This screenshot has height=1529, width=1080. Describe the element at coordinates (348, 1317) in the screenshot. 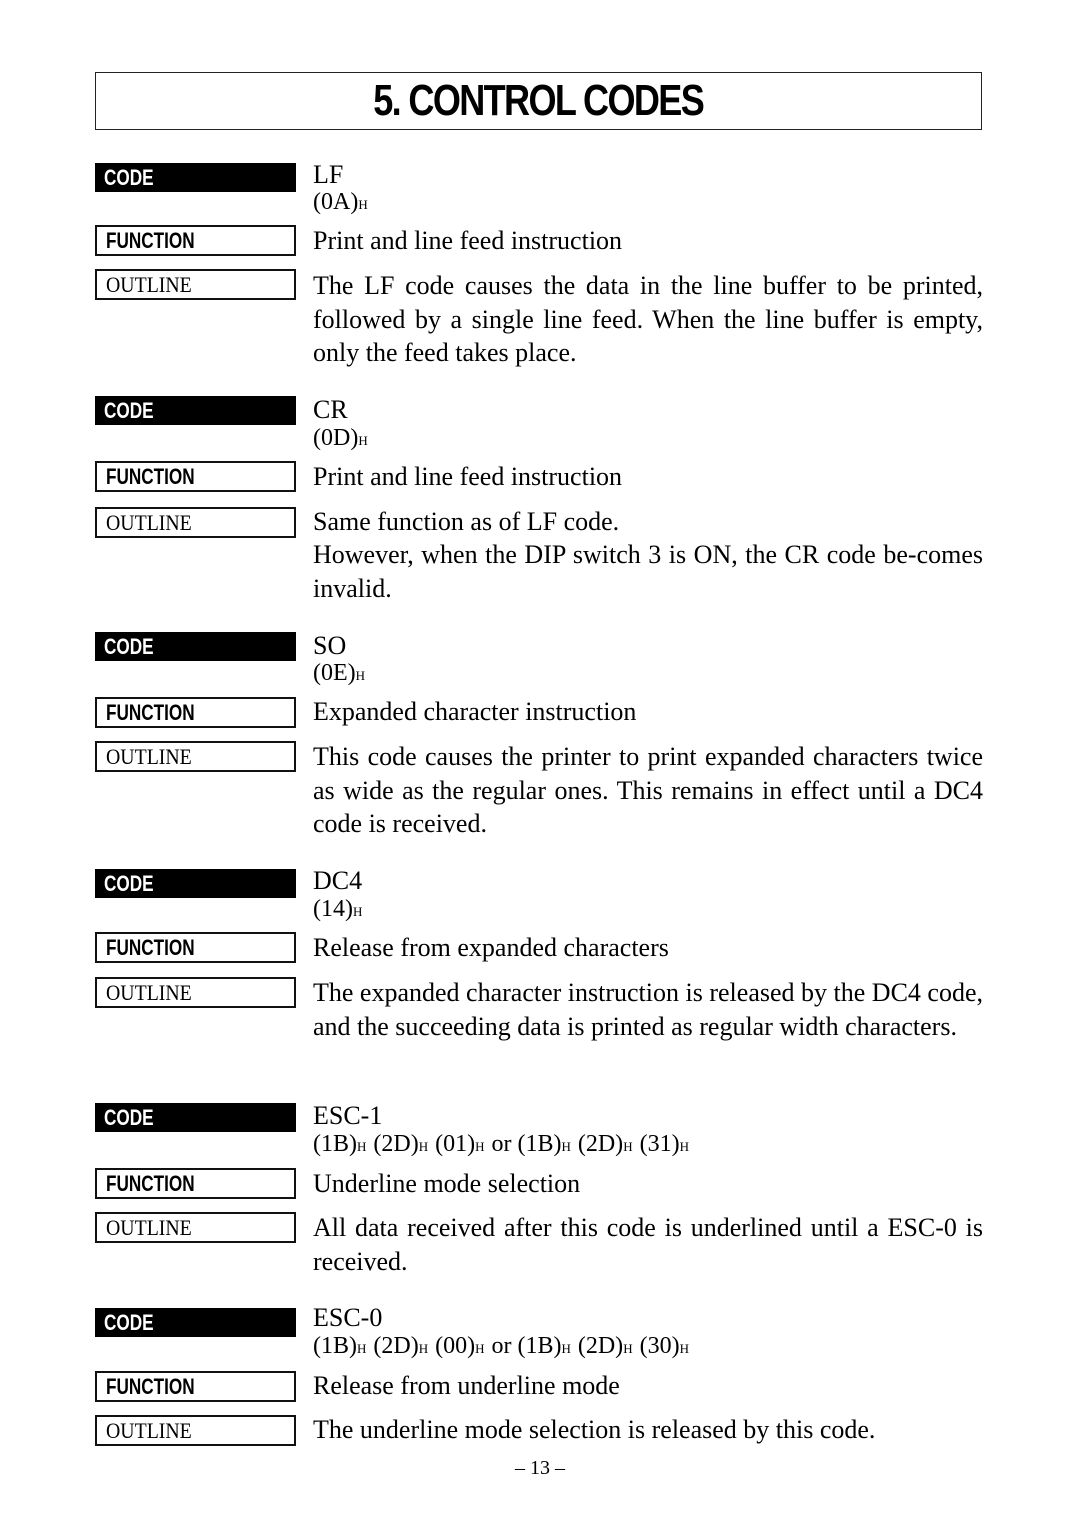

I see `code-name: ESC-0` at that location.